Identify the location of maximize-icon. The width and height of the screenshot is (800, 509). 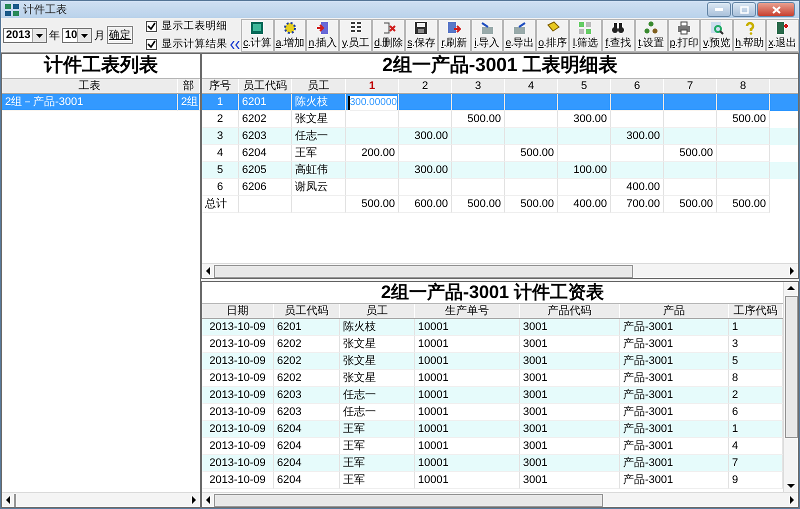
(744, 10).